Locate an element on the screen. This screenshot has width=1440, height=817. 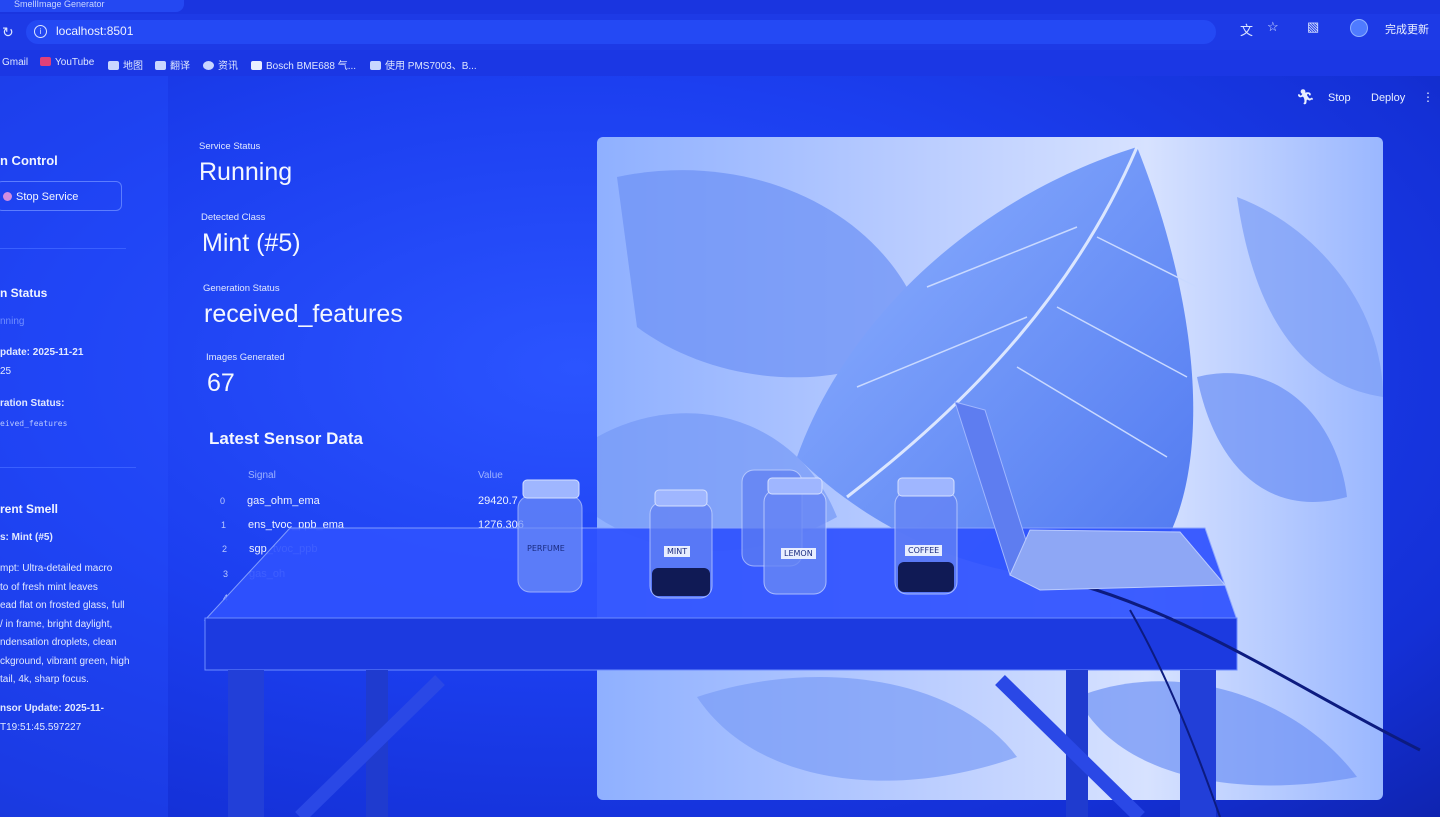
jar-label: MINT is located at coordinates (677, 551).